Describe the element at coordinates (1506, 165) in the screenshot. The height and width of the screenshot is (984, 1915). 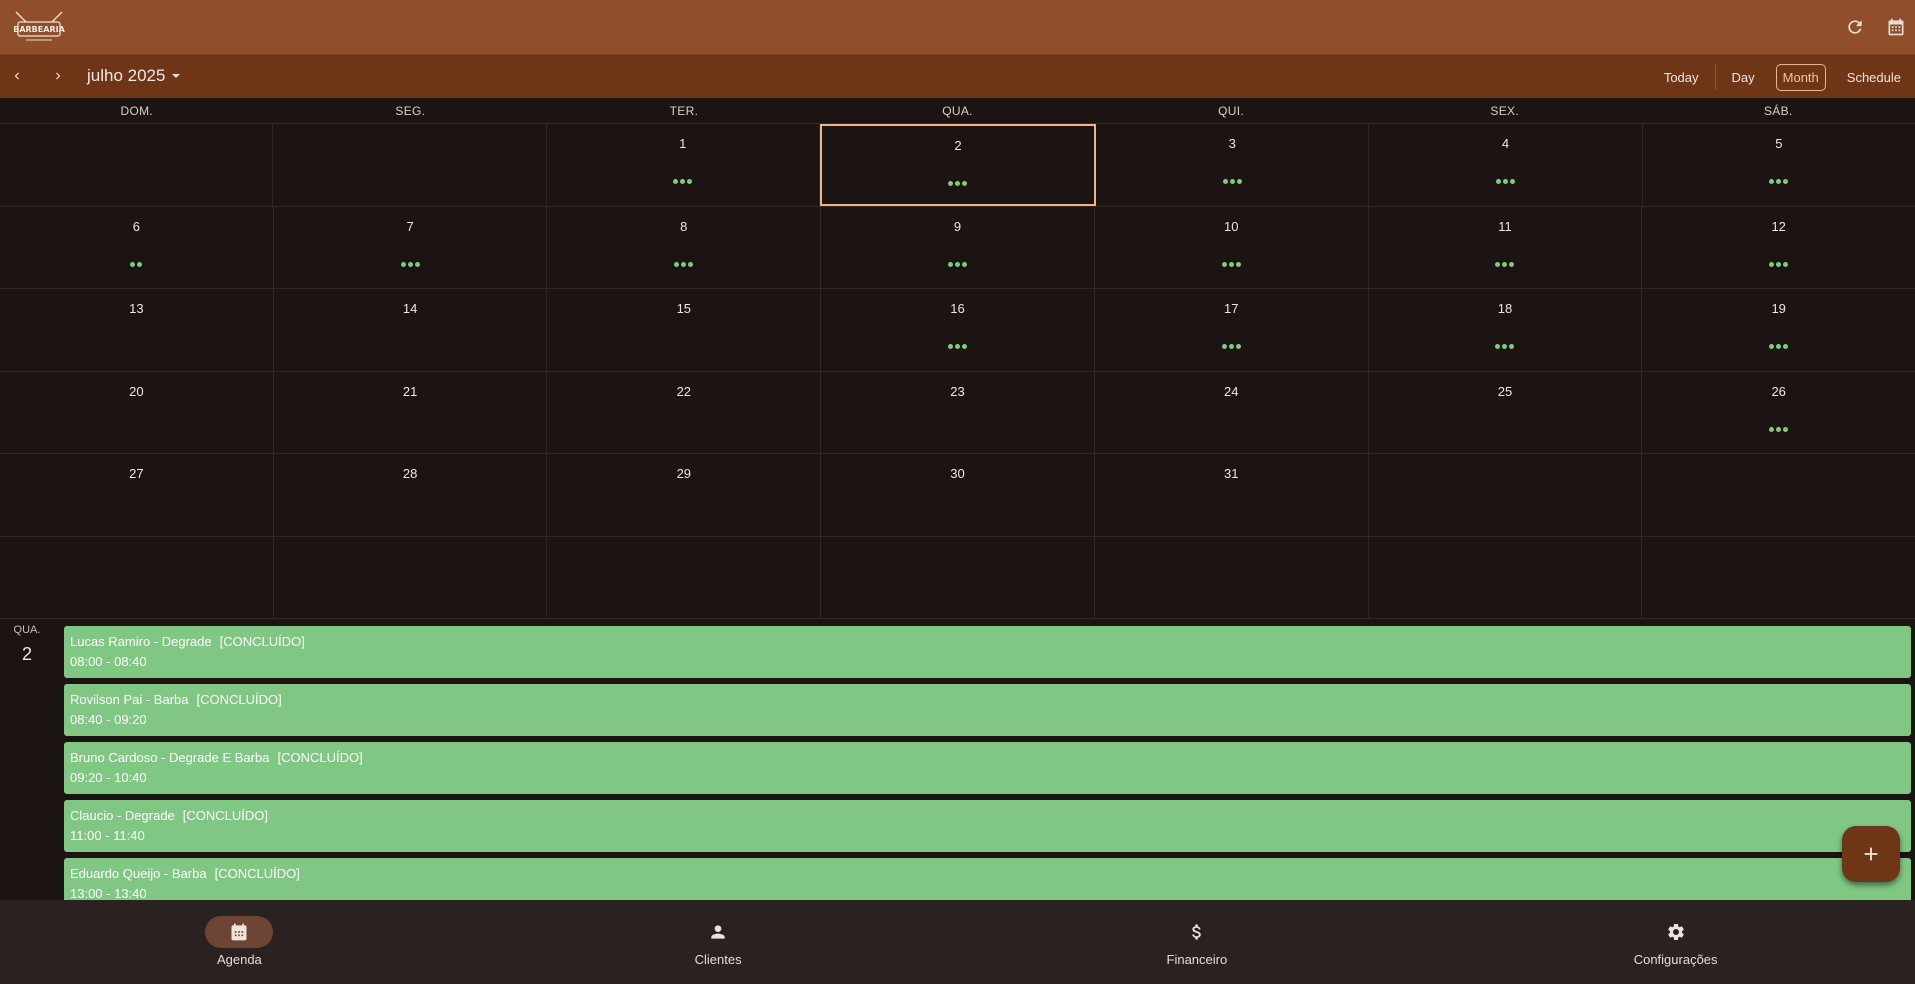
I see `calendar-day: 4` at that location.